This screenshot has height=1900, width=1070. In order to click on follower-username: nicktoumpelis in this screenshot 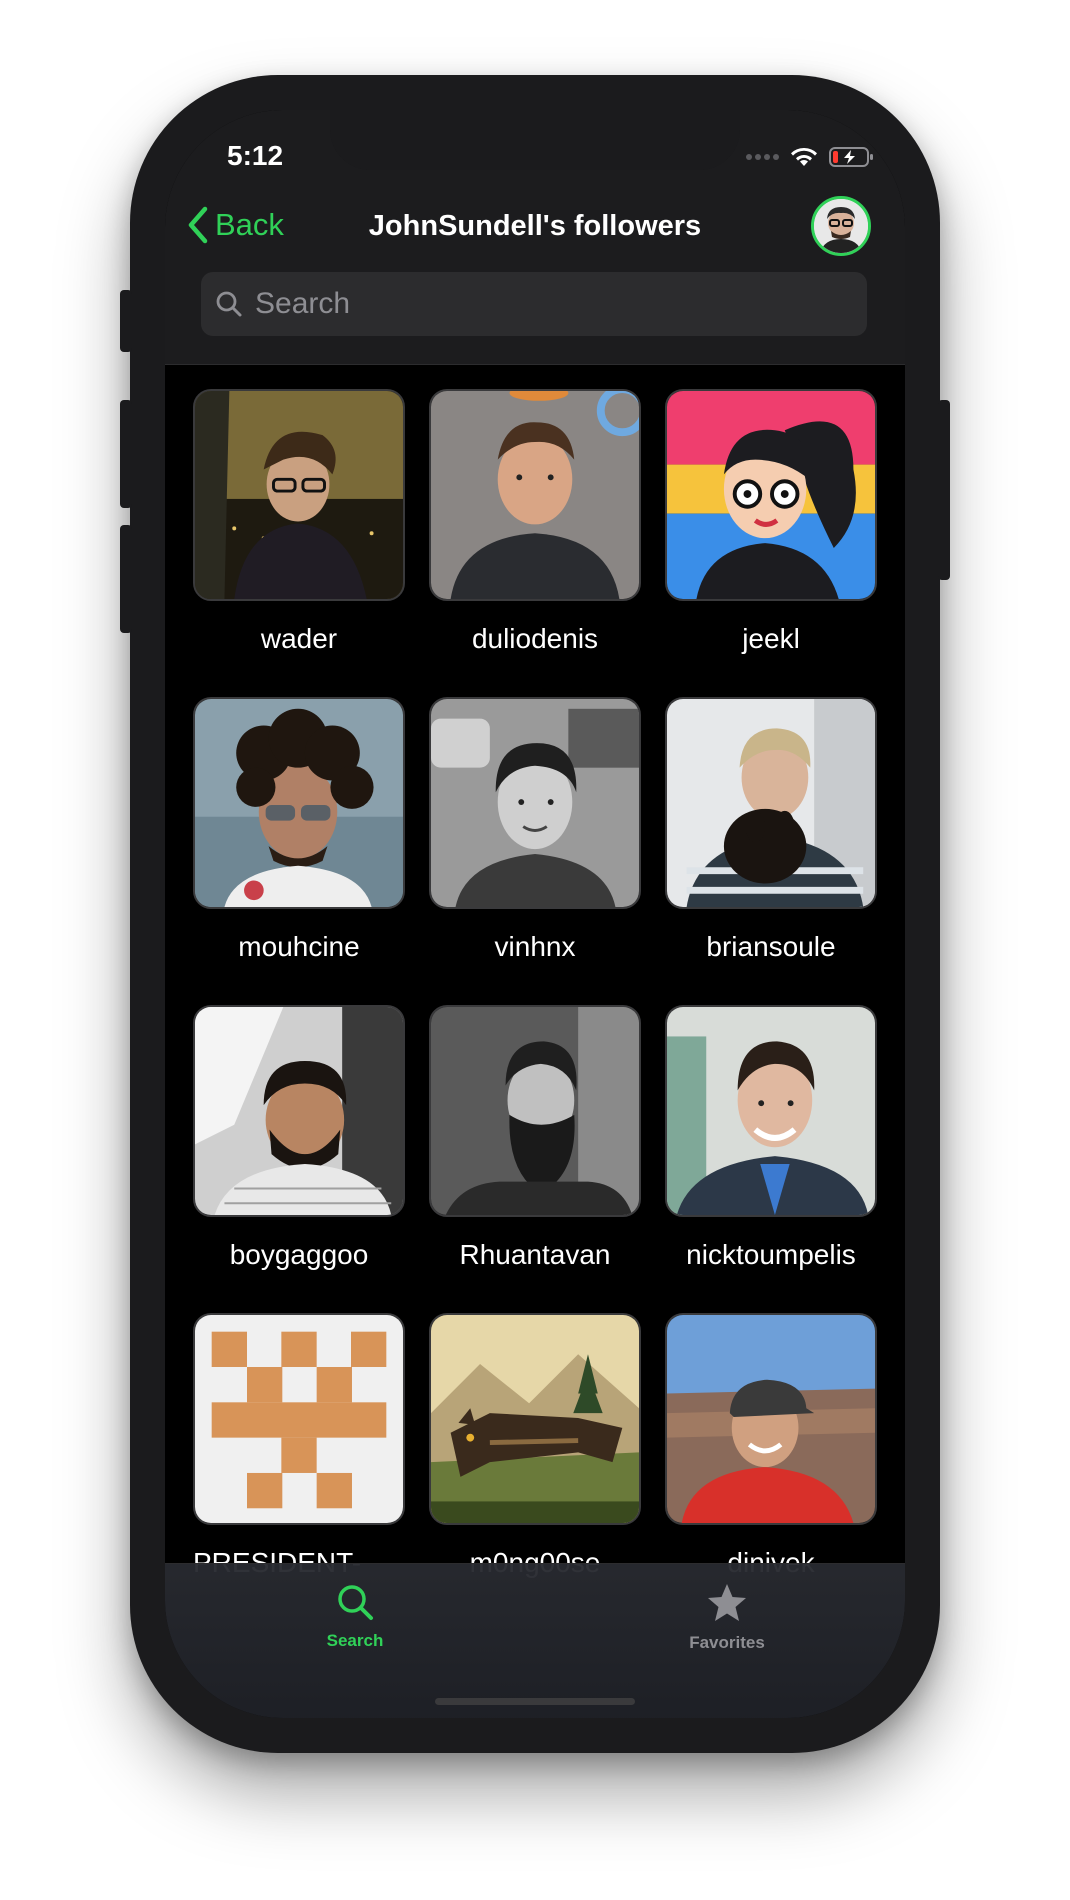, I will do `click(771, 1254)`.